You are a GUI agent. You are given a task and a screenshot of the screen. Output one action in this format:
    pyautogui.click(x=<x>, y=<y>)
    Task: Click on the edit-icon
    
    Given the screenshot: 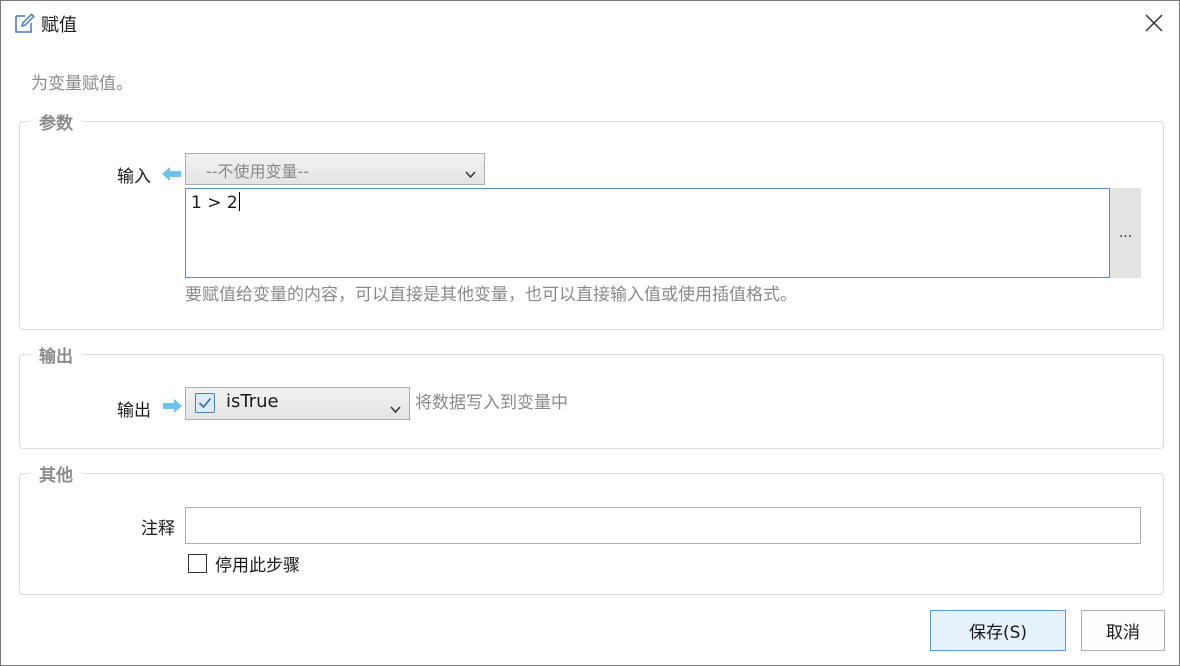 What is the action you would take?
    pyautogui.click(x=24, y=23)
    